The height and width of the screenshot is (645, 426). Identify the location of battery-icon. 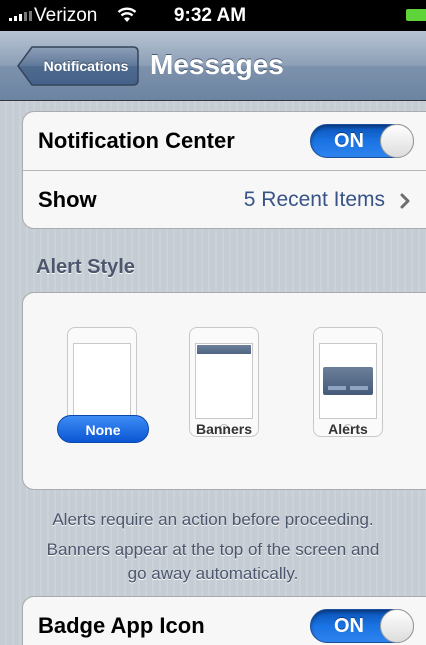
(416, 15).